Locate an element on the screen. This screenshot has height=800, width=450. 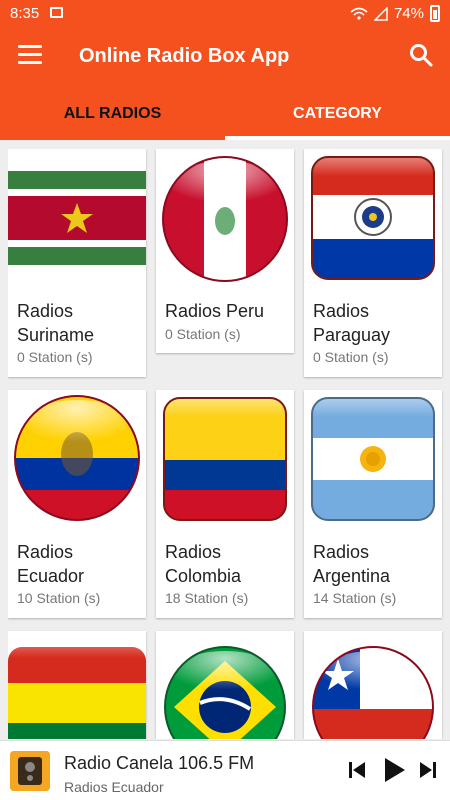
tab-category: CATEGORY is located at coordinates (337, 113).